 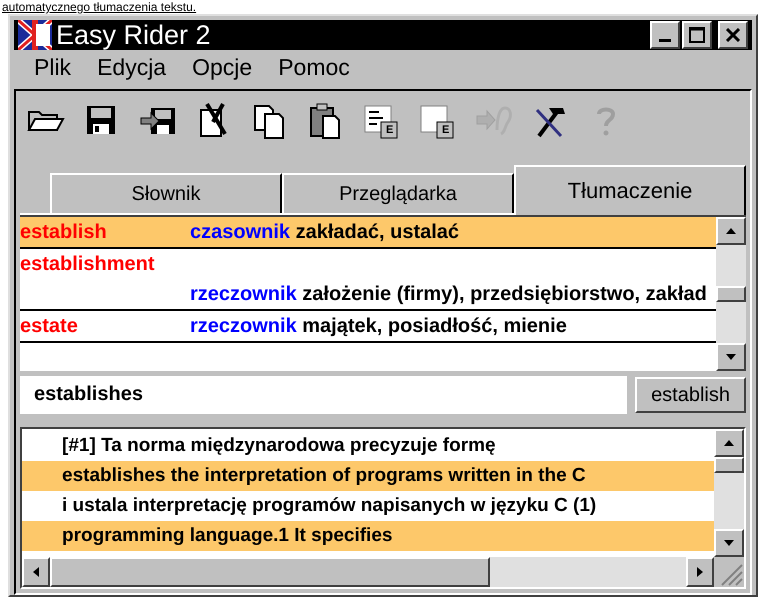 I want to click on window-title: Easy Rider 2, so click(x=134, y=35).